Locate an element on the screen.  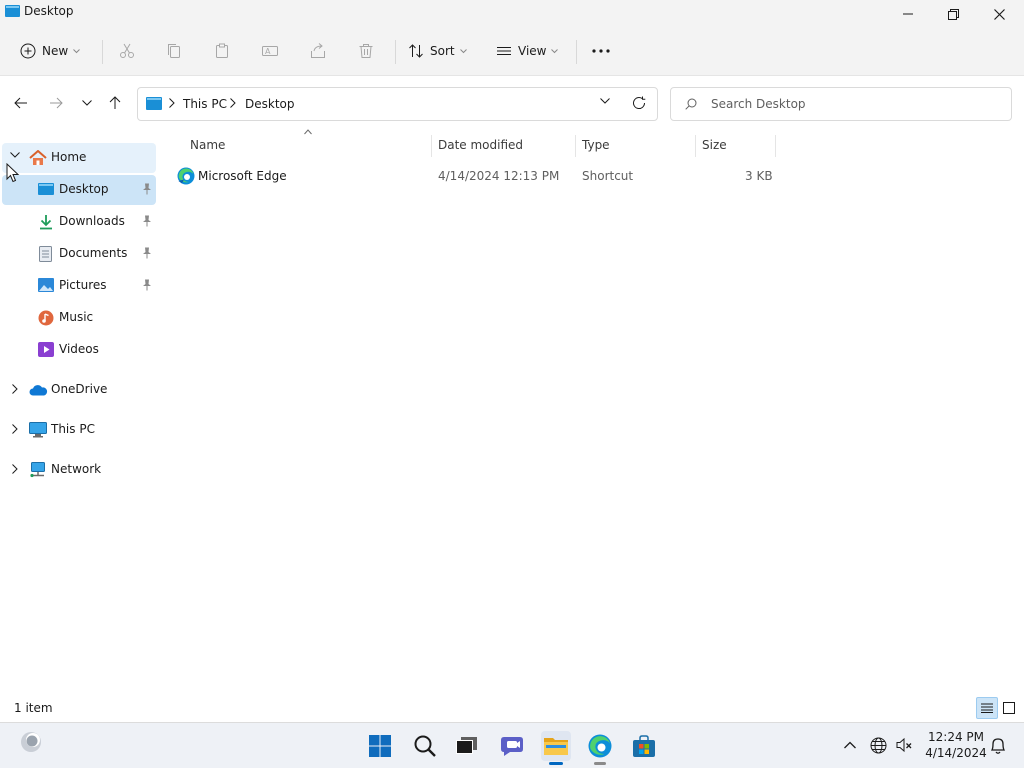
view-label: View is located at coordinates (532, 51).